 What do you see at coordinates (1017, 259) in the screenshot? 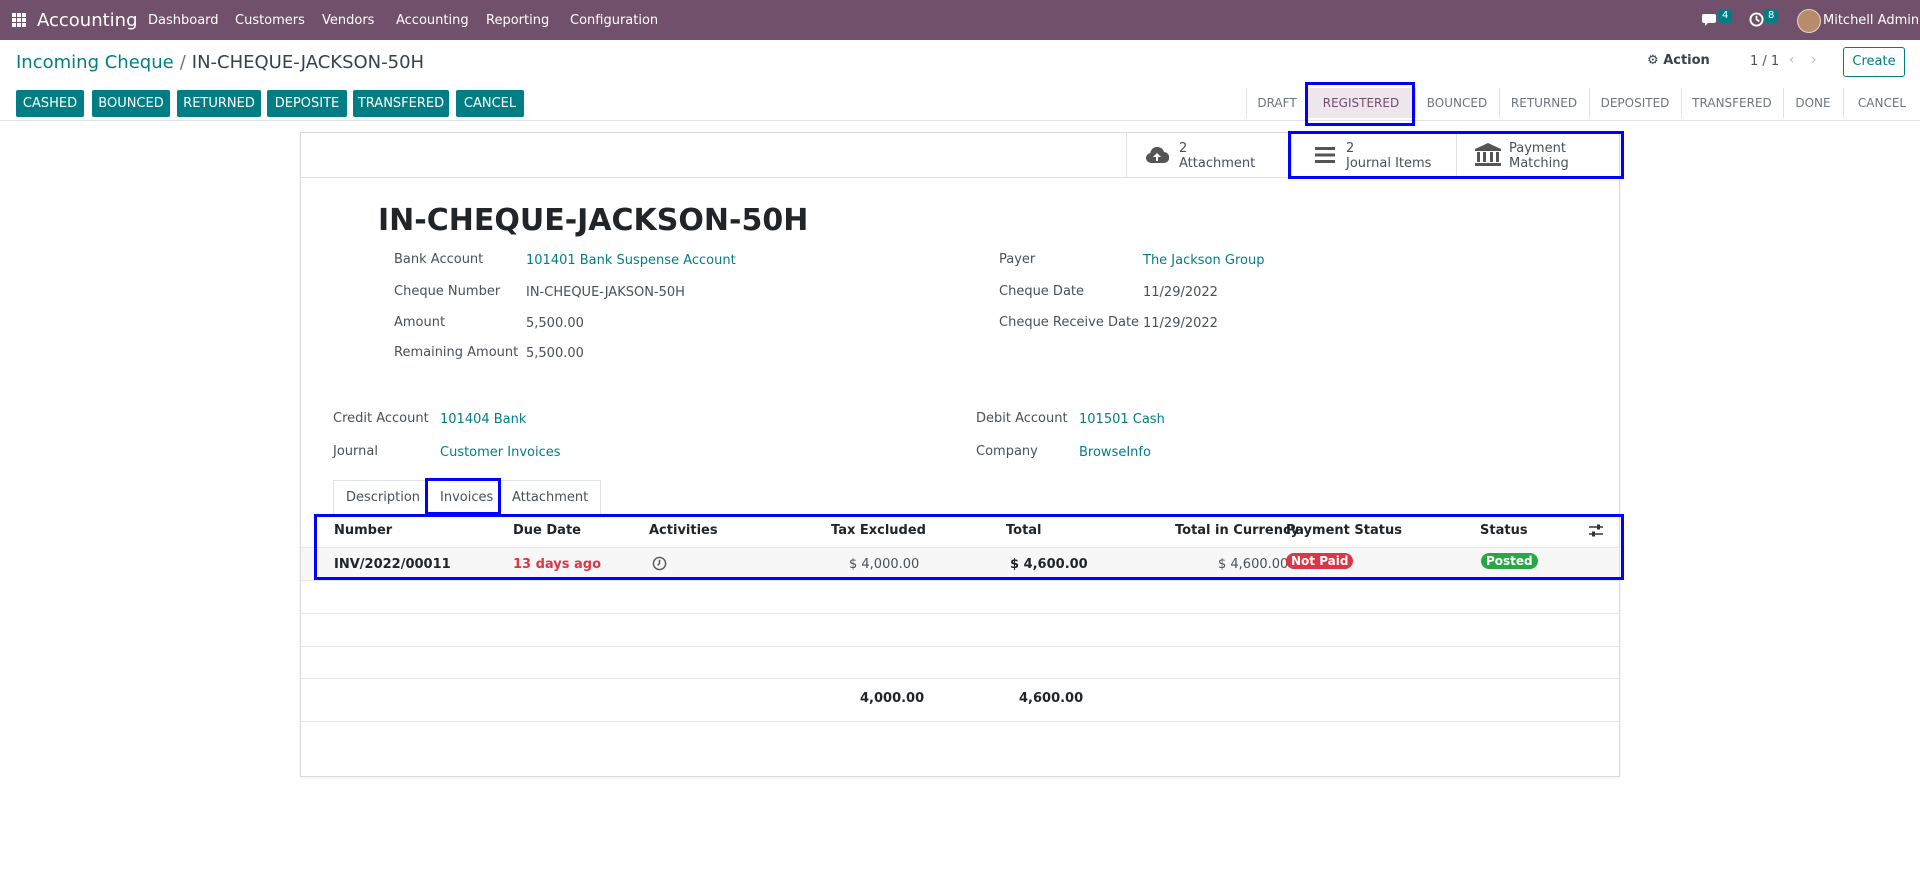
I see `payer-label: Payer` at bounding box center [1017, 259].